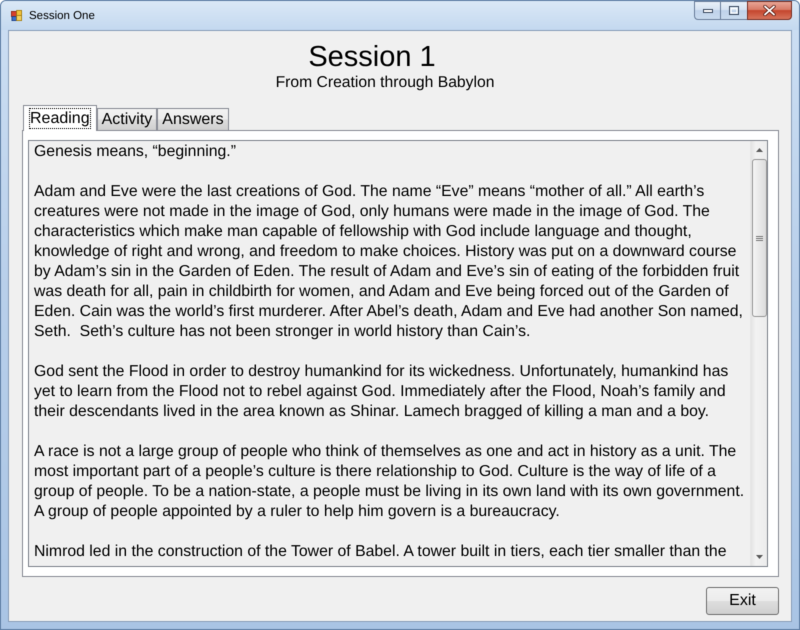 Image resolution: width=800 pixels, height=630 pixels. I want to click on minimize-button, so click(707, 10).